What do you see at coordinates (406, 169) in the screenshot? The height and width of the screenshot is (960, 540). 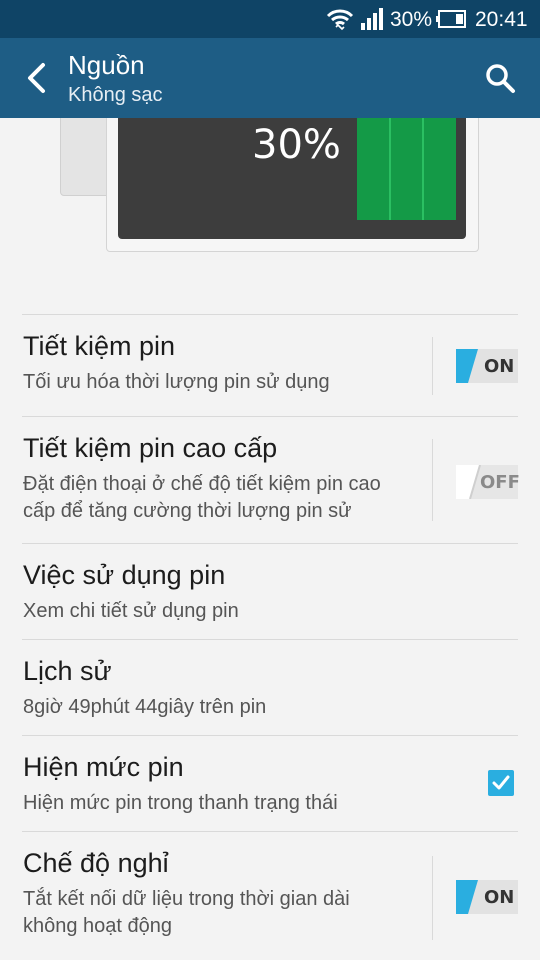 I see `battery-level-fill` at bounding box center [406, 169].